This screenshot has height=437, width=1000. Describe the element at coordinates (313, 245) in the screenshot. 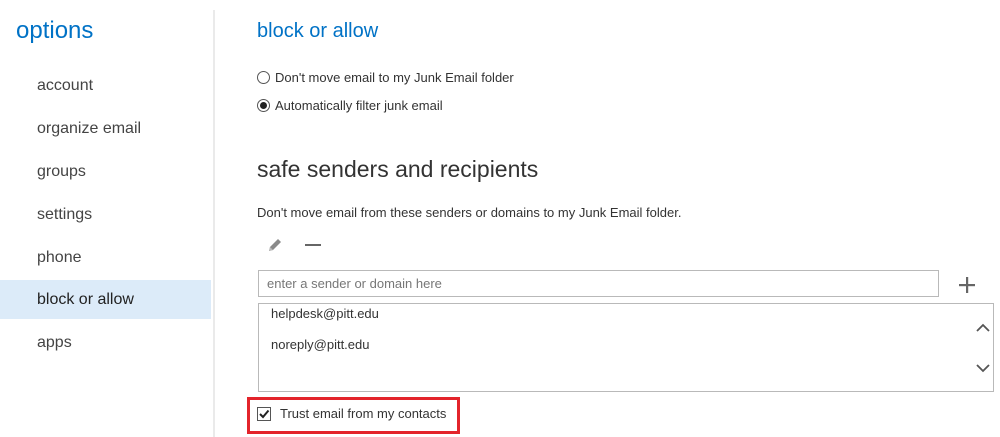

I see `minus-icon` at that location.